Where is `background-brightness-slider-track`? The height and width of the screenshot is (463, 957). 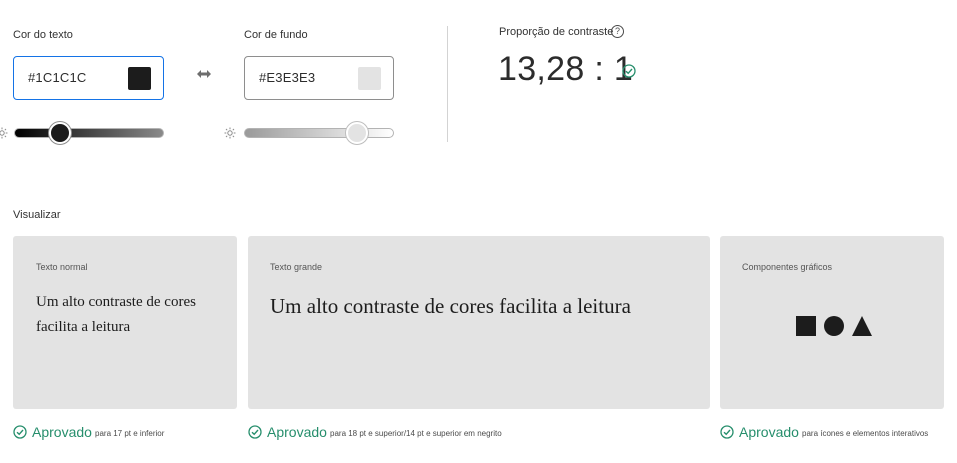
background-brightness-slider-track is located at coordinates (319, 133).